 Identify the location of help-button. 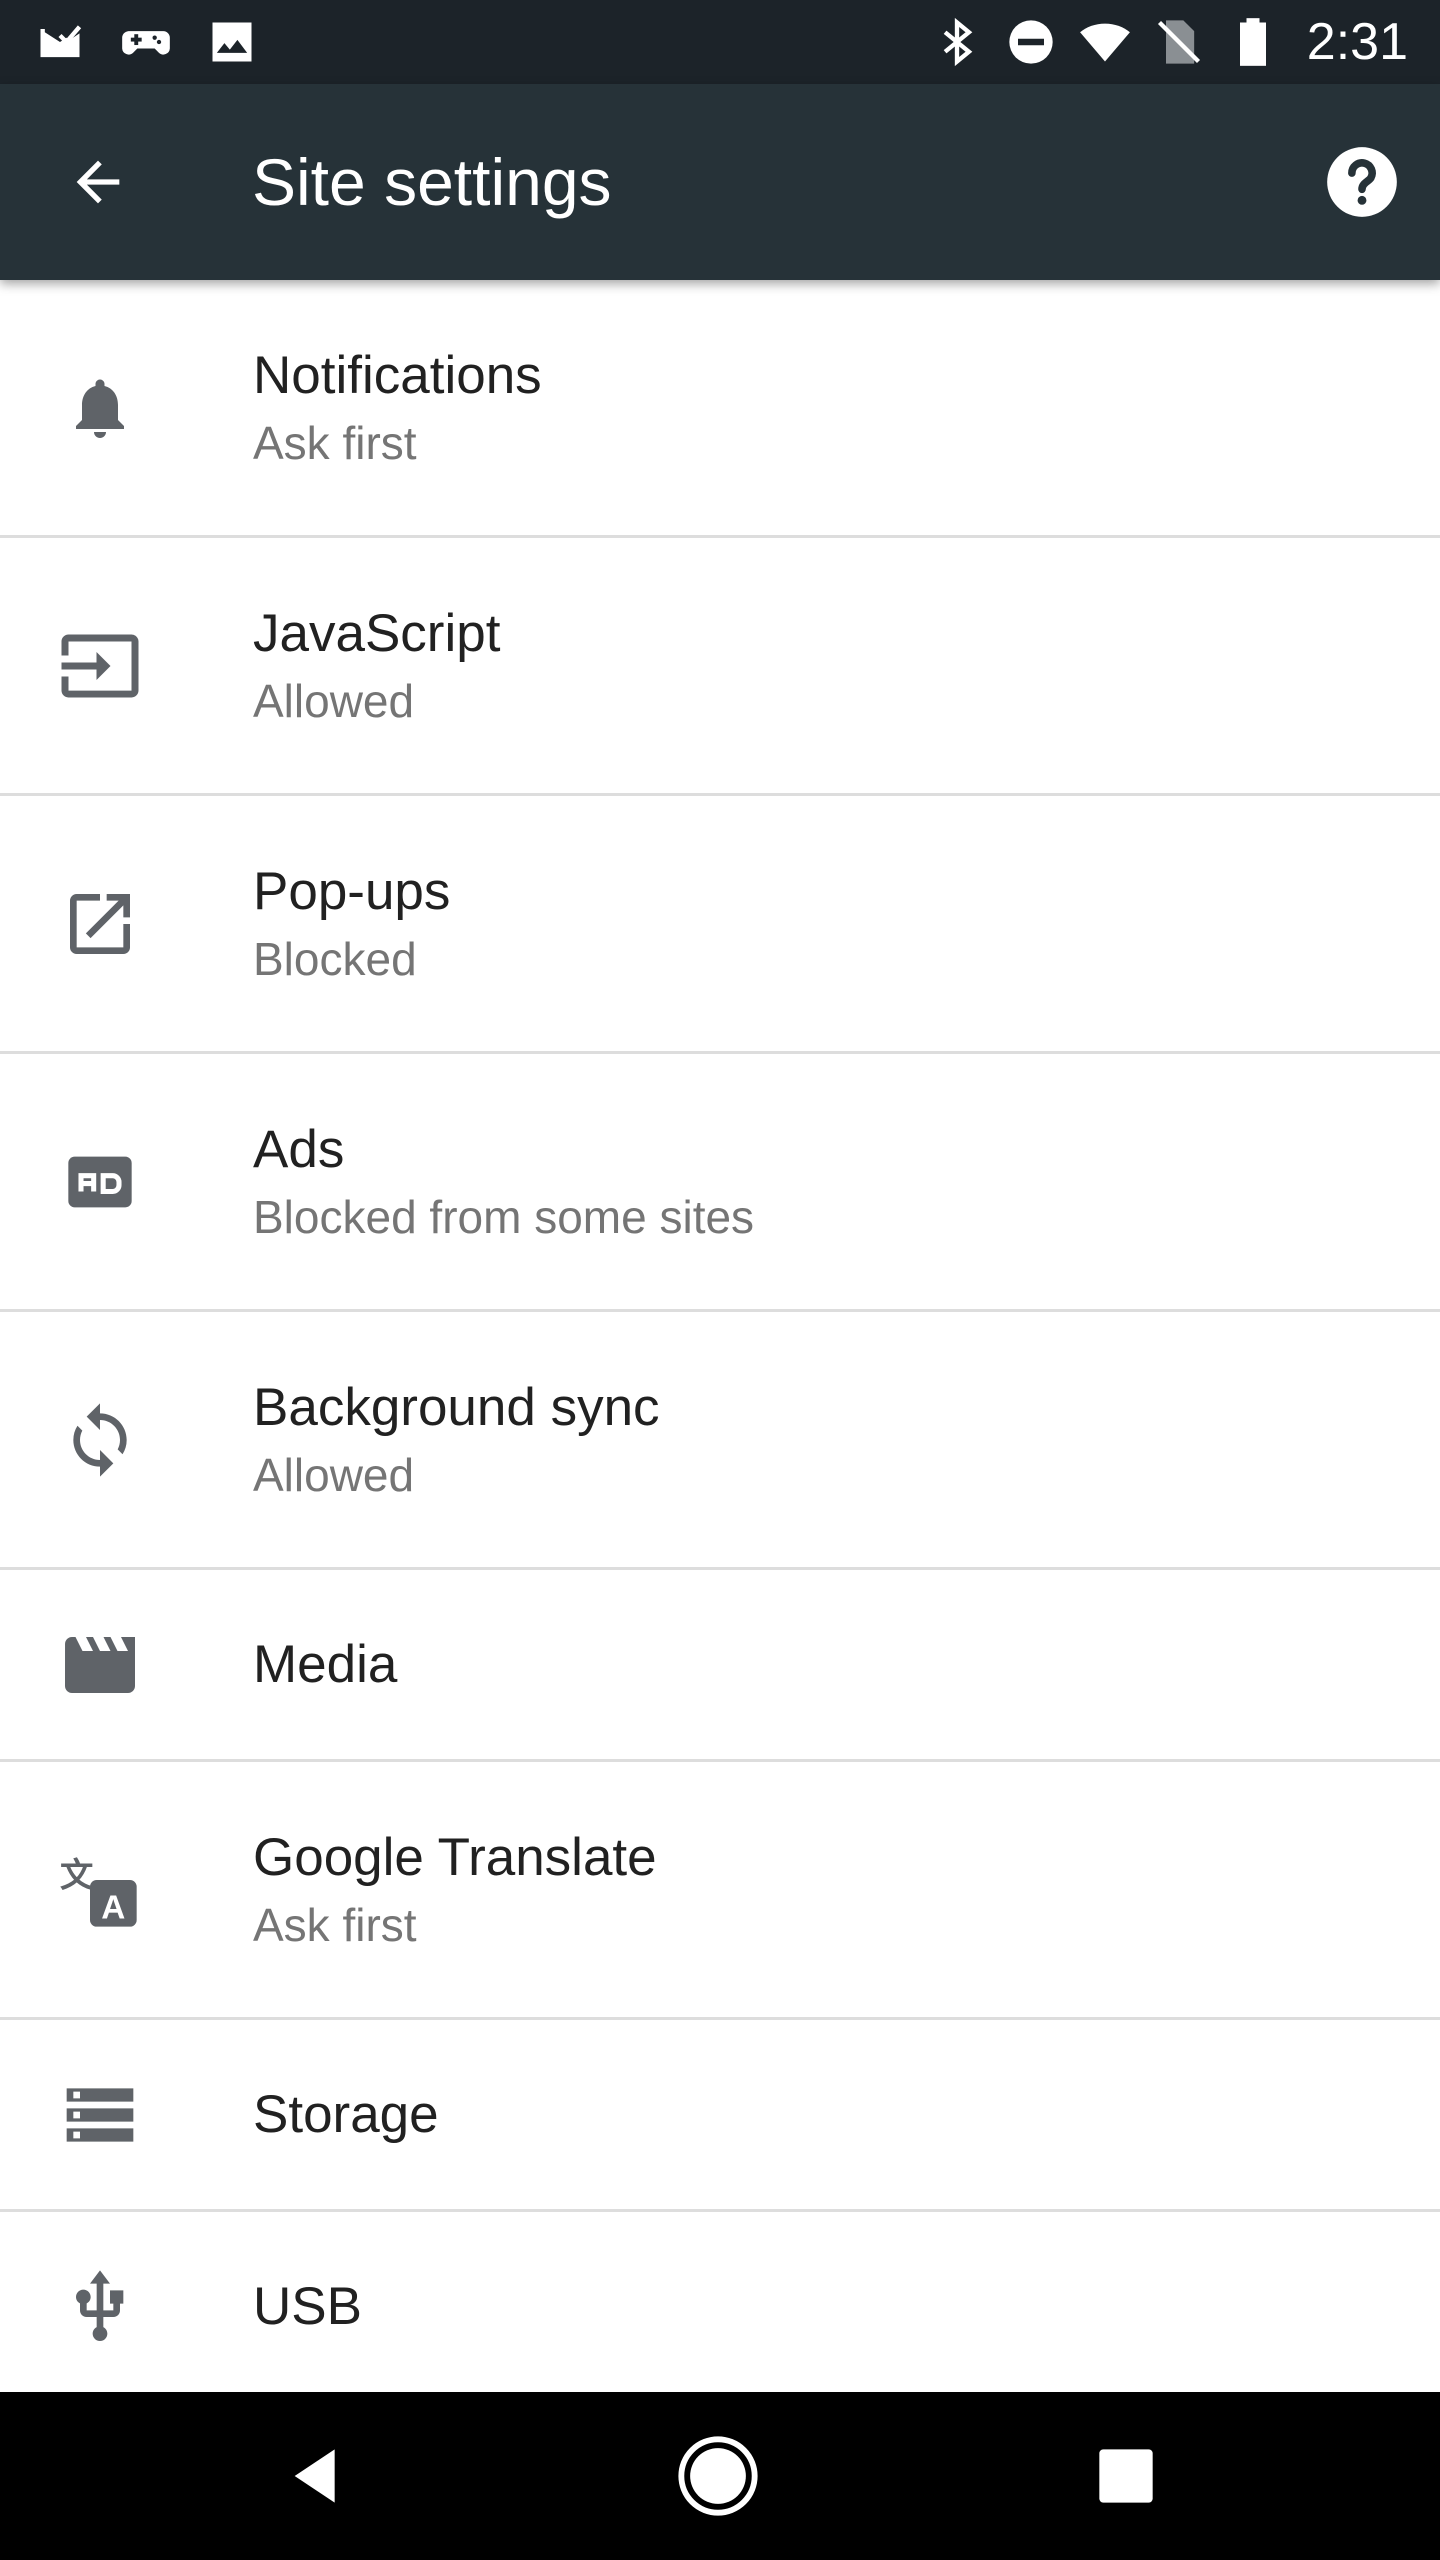
(1362, 182).